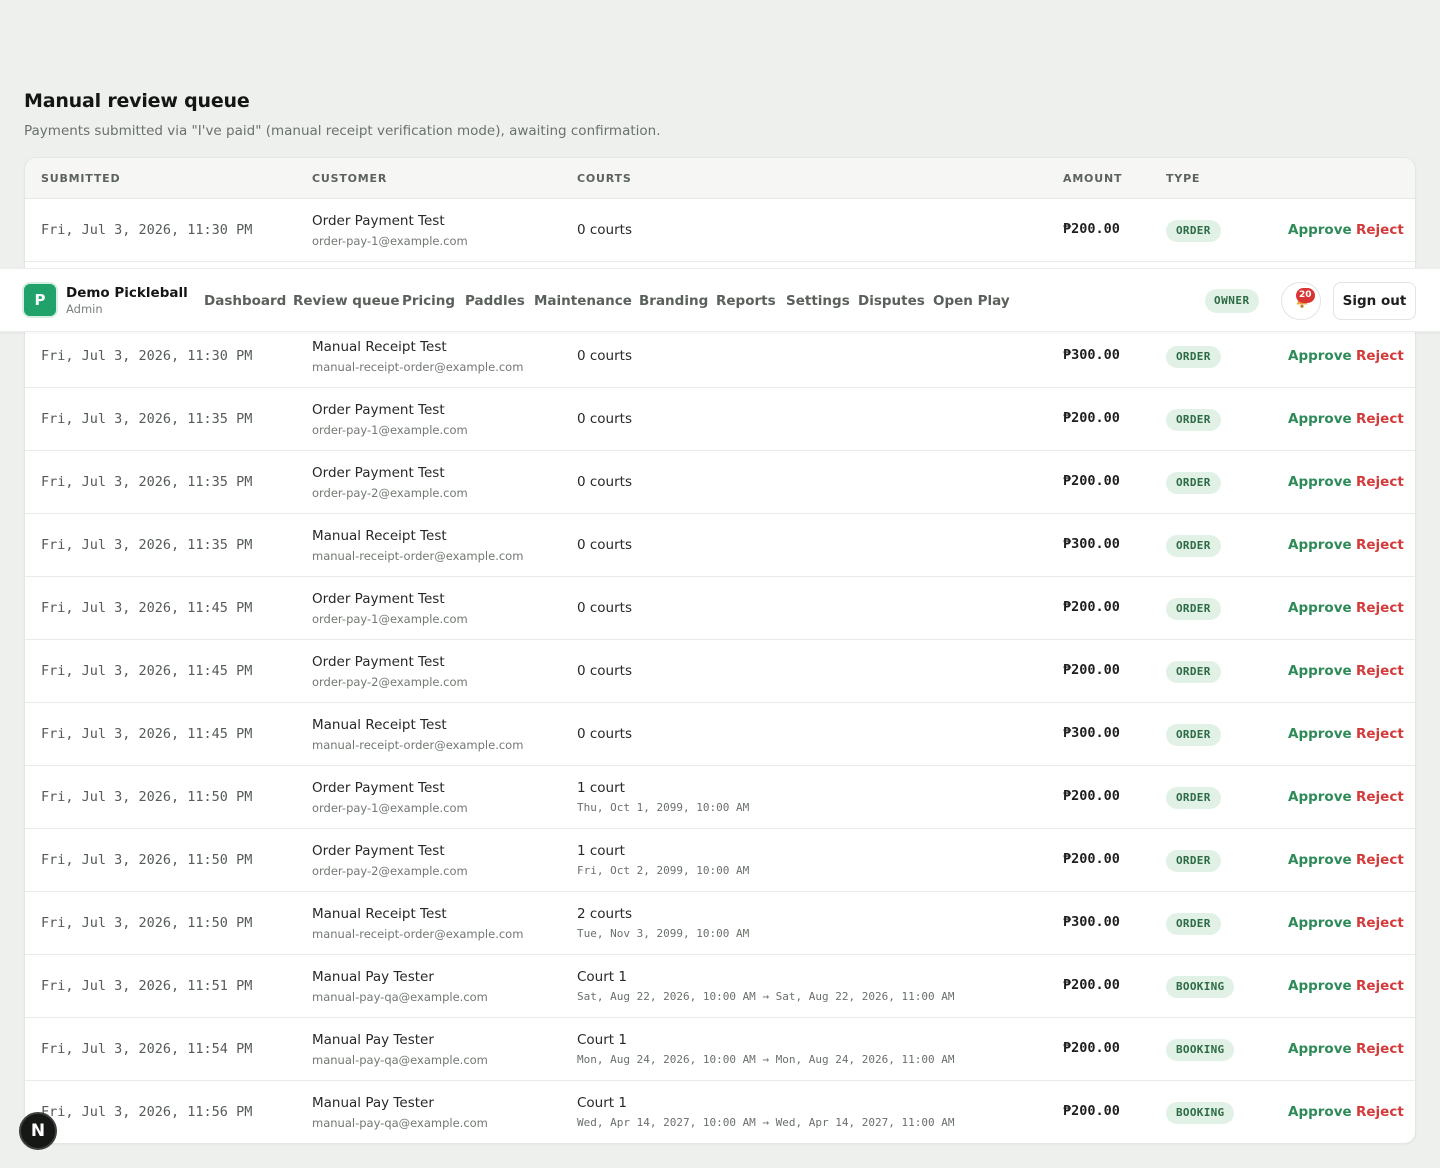 Image resolution: width=1440 pixels, height=1168 pixels. What do you see at coordinates (1200, 987) in the screenshot?
I see `type-badge: BOOKING` at bounding box center [1200, 987].